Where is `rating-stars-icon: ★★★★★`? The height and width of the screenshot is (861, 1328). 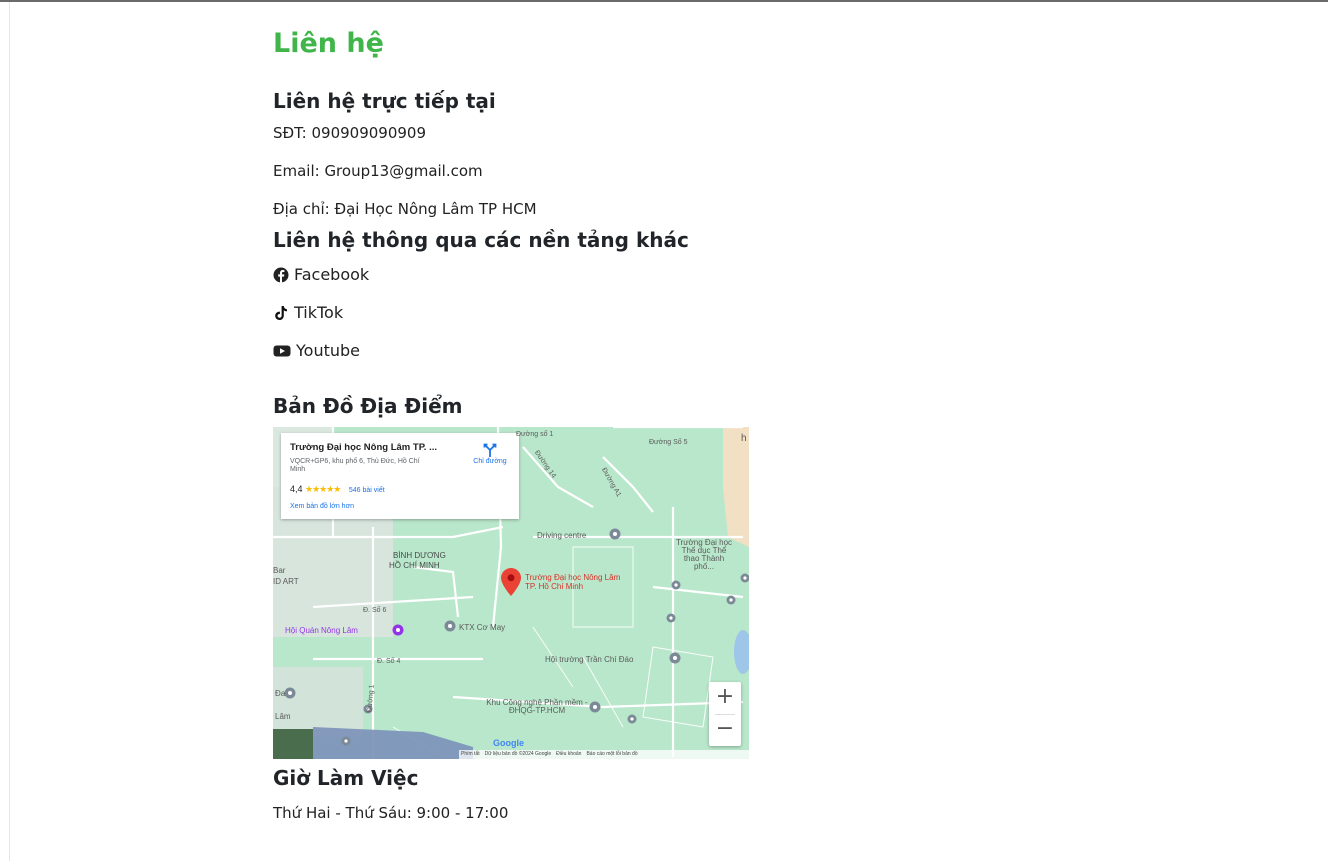 rating-stars-icon: ★★★★★ is located at coordinates (323, 489).